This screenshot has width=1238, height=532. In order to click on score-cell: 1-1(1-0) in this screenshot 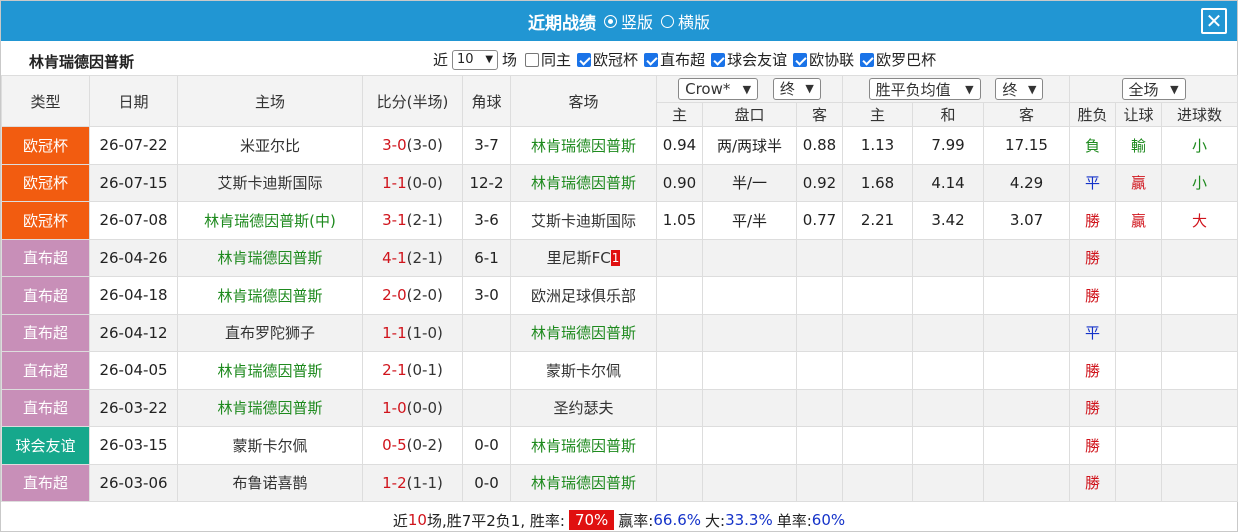, I will do `click(412, 332)`.